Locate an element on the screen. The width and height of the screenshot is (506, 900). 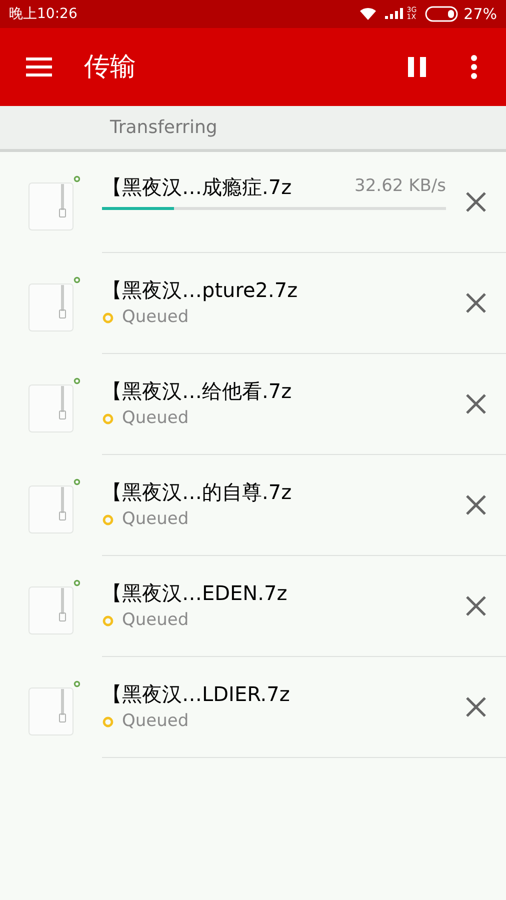
file-name: 【黑夜汉…pture2.7z is located at coordinates (200, 290).